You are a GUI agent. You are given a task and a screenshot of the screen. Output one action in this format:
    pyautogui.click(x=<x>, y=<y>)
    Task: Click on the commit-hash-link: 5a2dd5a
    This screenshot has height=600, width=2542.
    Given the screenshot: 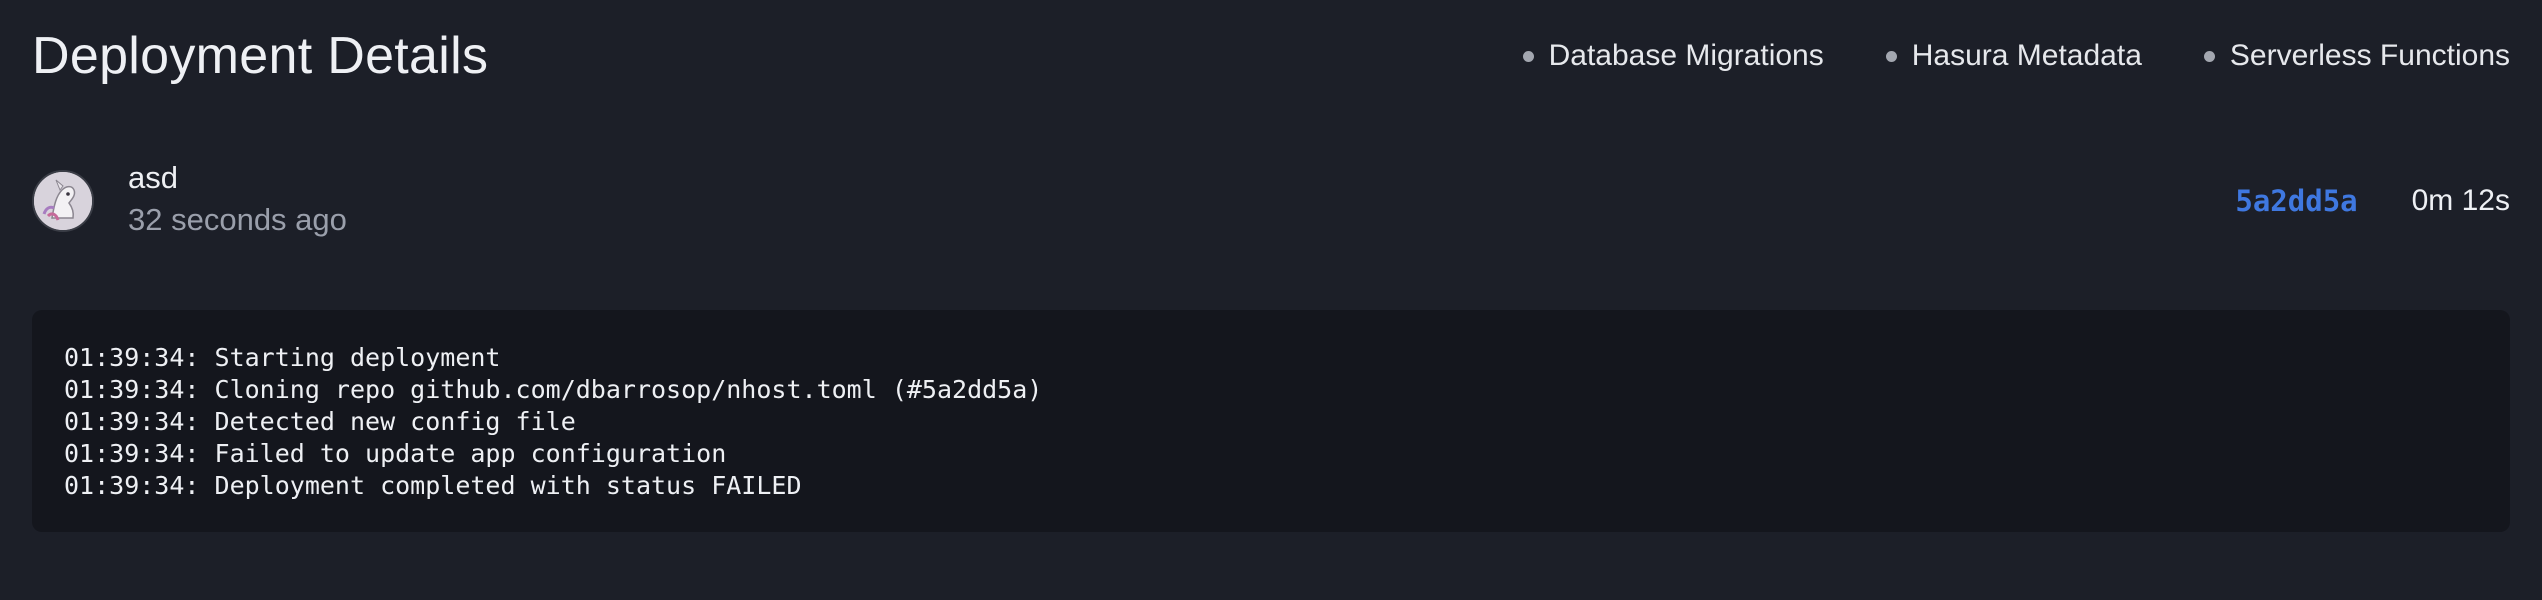 What is the action you would take?
    pyautogui.click(x=2296, y=201)
    